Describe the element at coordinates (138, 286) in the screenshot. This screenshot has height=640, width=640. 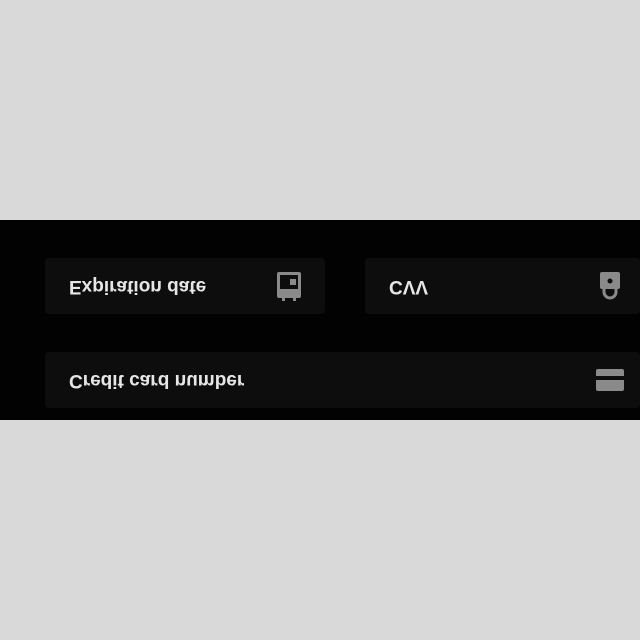
I see `expiration-date-placeholder: Expiration date` at that location.